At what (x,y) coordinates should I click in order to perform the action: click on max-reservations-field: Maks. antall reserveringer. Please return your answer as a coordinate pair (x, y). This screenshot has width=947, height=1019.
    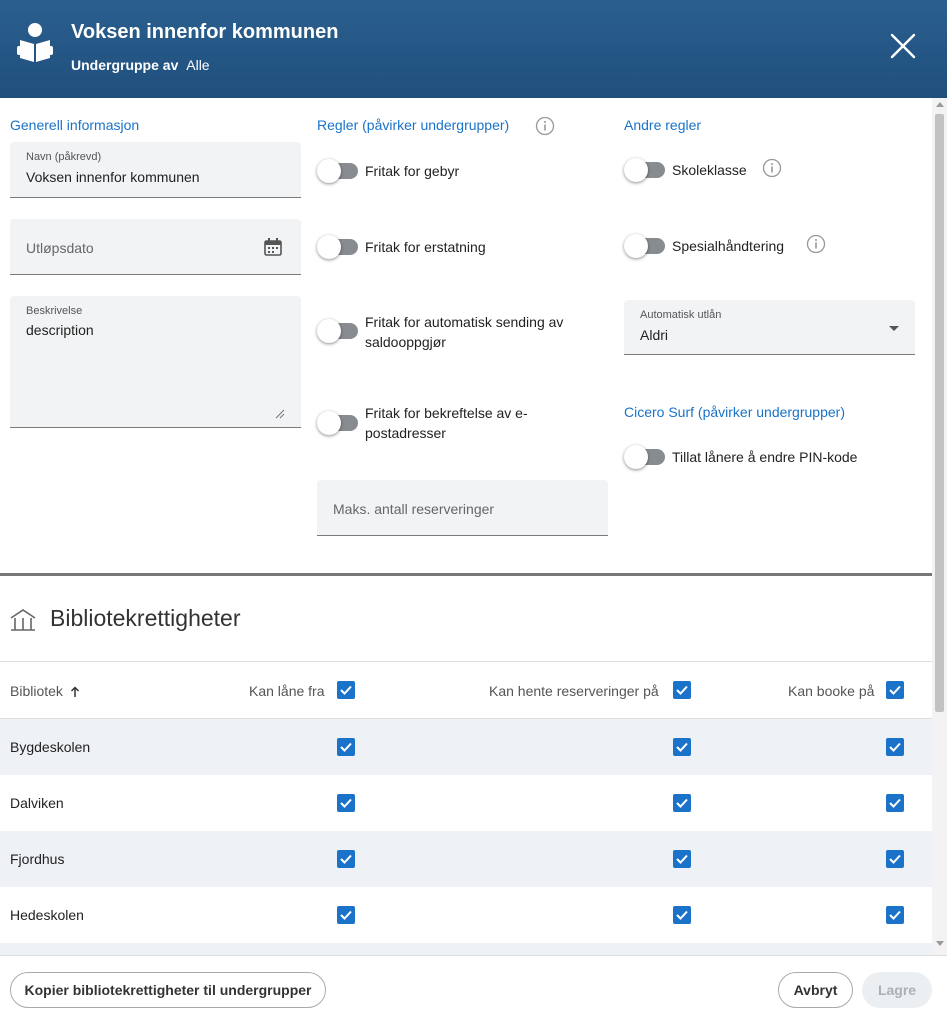
    Looking at the image, I should click on (462, 508).